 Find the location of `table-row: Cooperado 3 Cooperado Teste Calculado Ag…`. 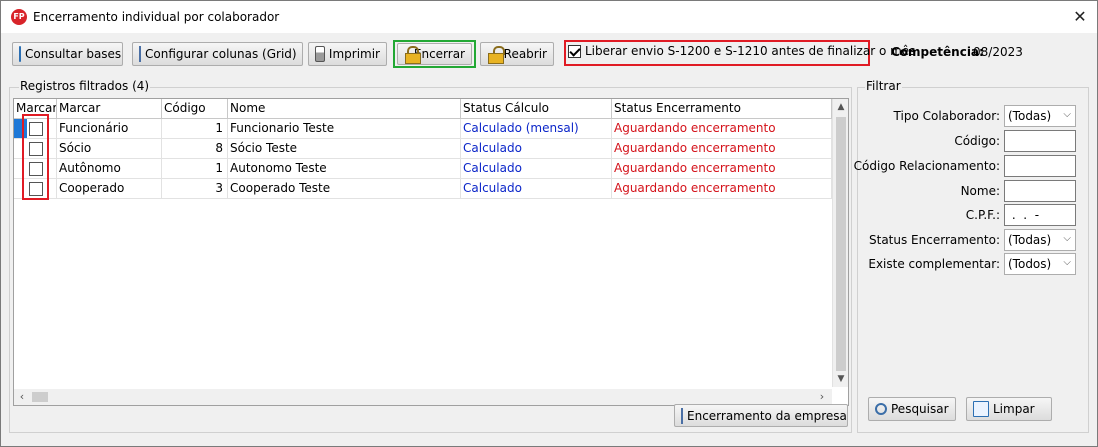

table-row: Cooperado 3 Cooperado Teste Calculado Ag… is located at coordinates (423, 189).